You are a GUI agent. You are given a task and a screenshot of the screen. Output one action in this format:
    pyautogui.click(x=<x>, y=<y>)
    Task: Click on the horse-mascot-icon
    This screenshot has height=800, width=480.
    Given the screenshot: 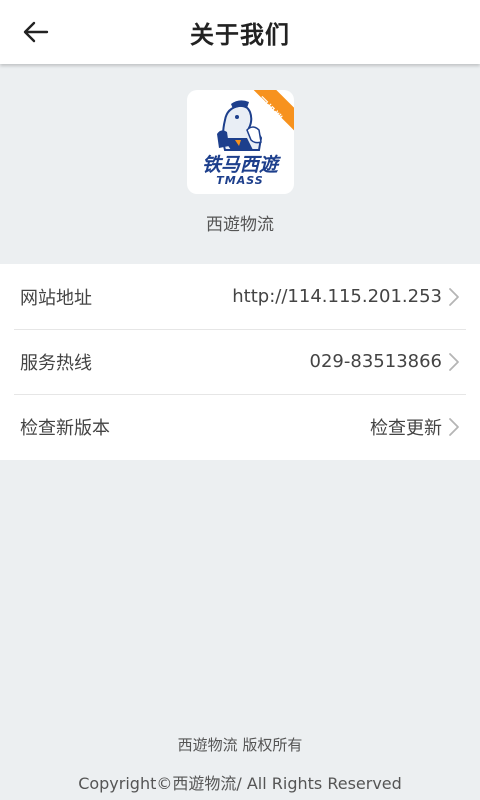 What is the action you would take?
    pyautogui.click(x=239, y=125)
    